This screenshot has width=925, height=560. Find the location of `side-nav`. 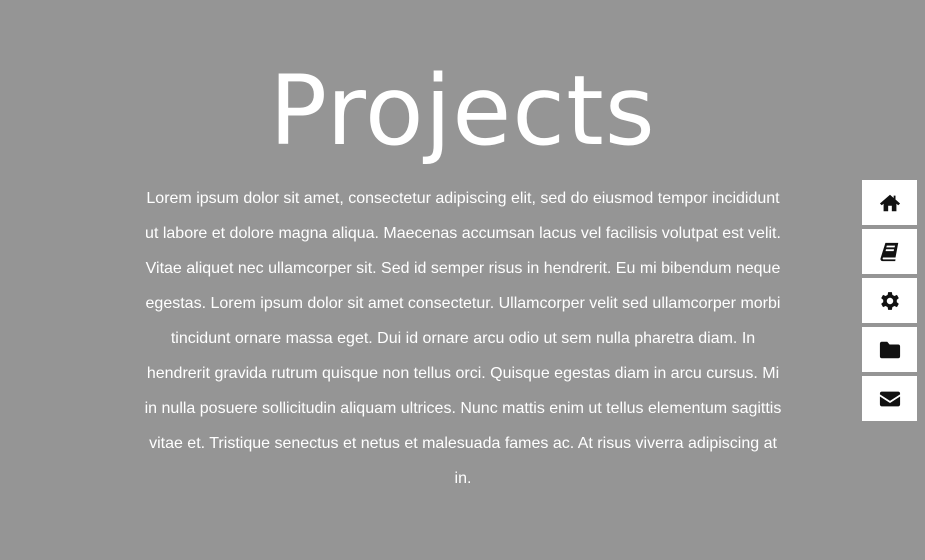

side-nav is located at coordinates (889, 302).